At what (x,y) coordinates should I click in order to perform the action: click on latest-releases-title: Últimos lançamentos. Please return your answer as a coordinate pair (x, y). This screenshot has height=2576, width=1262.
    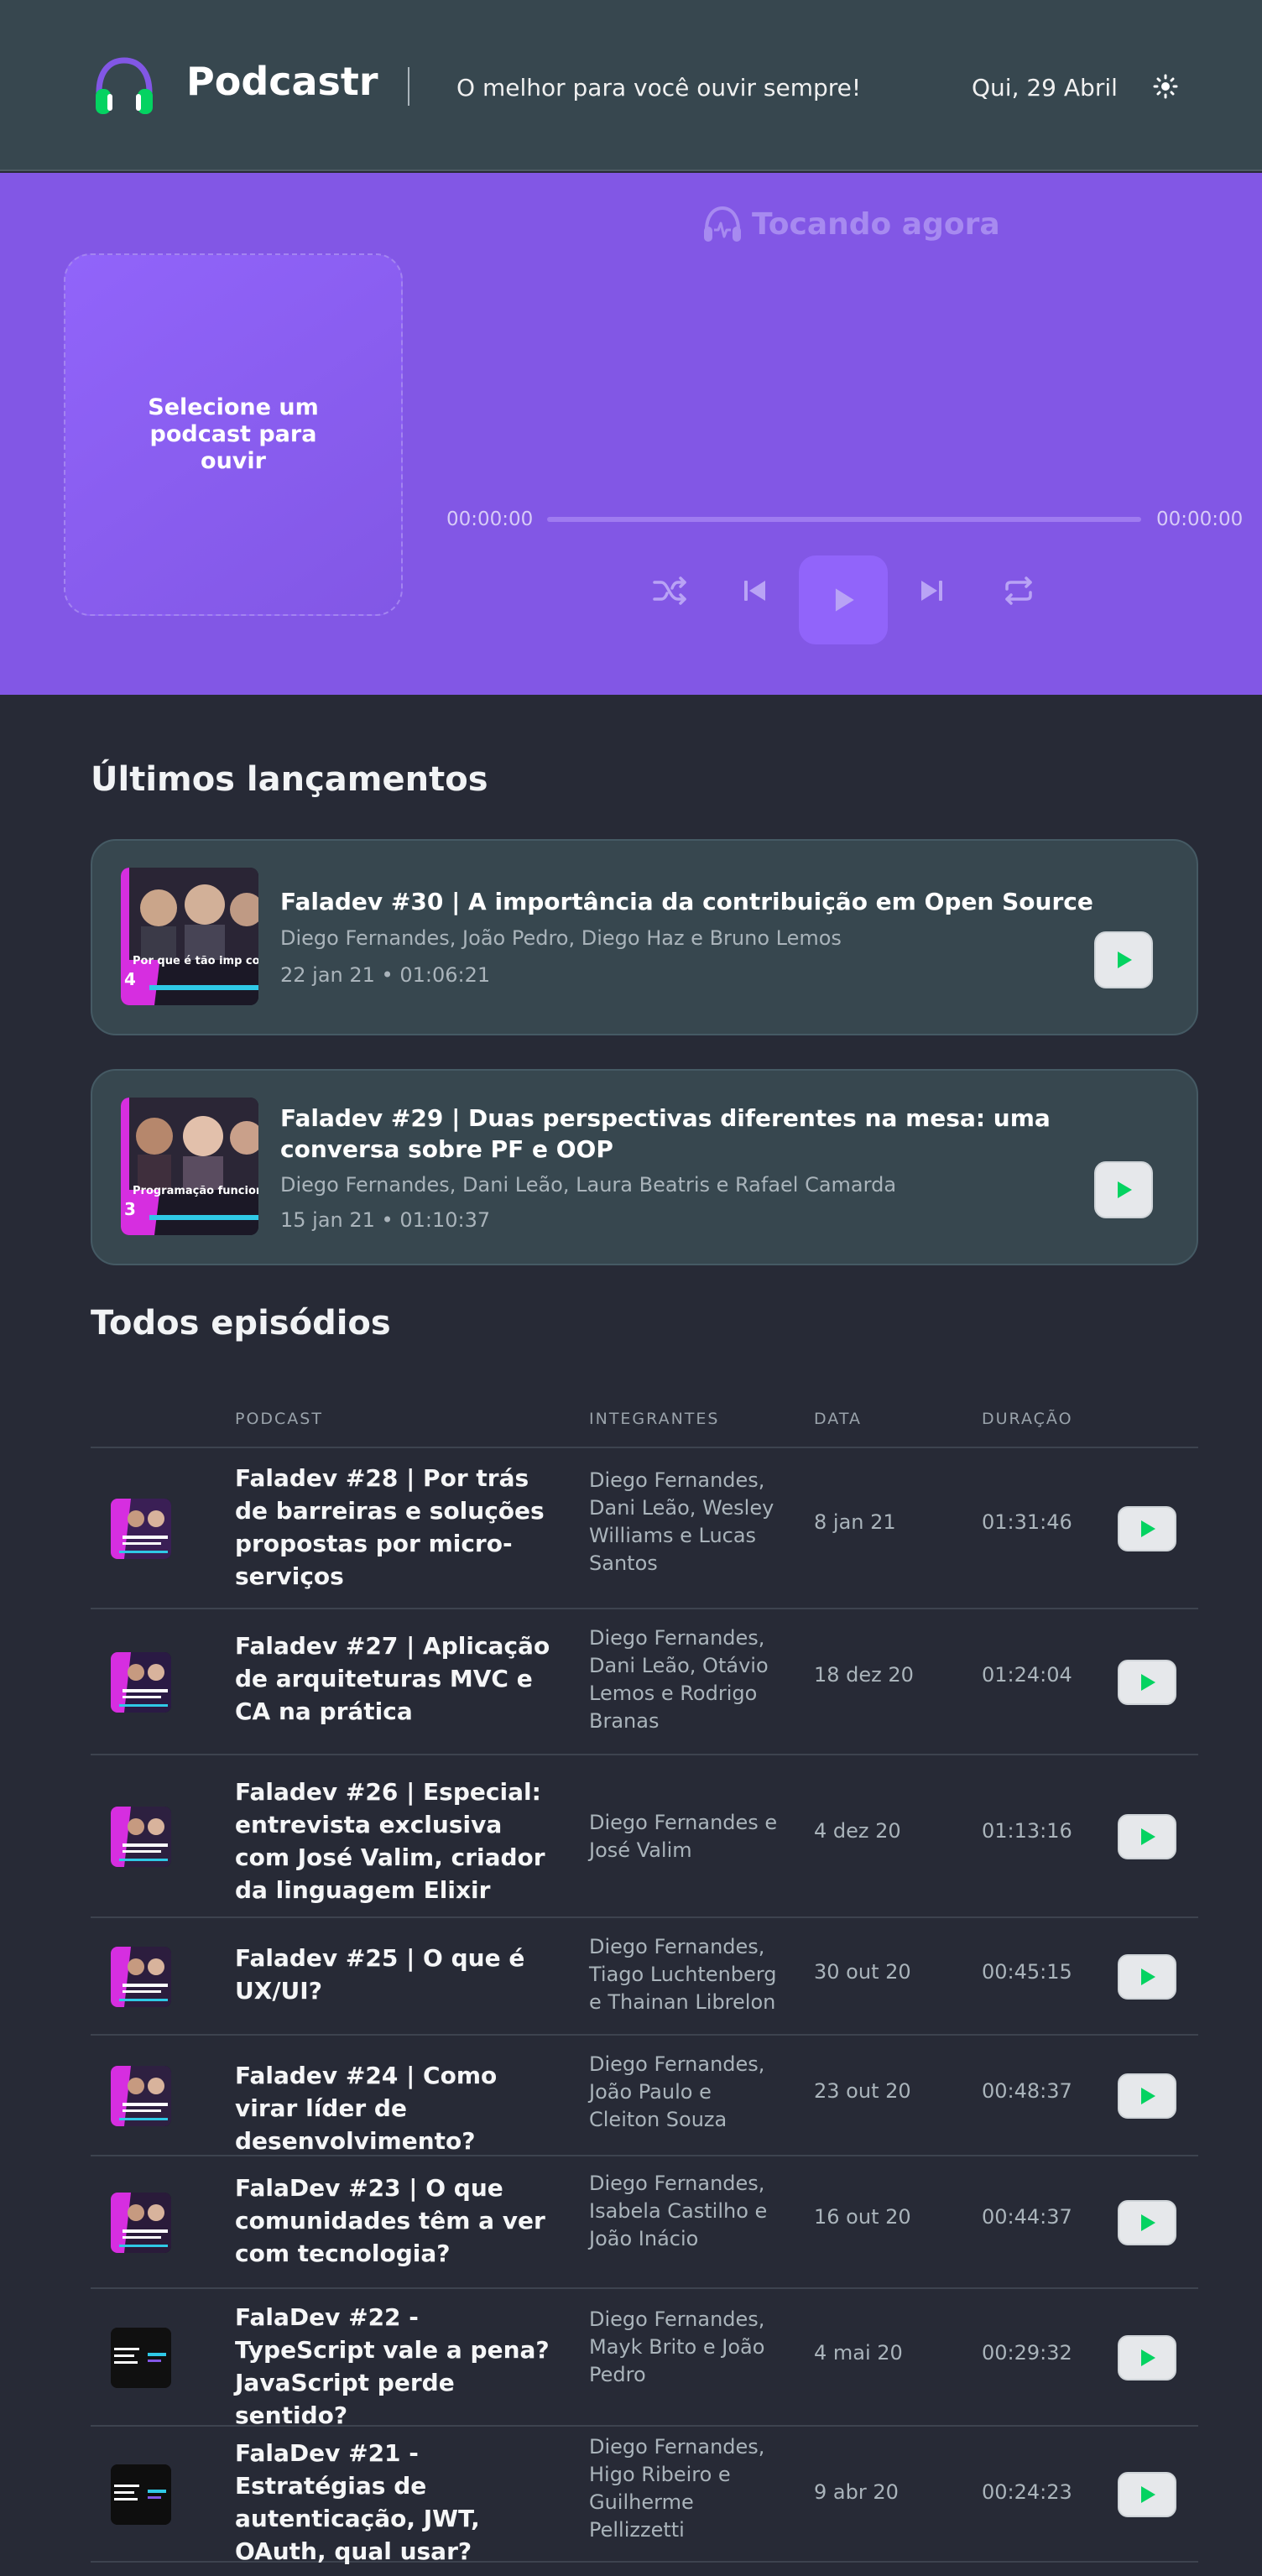
    Looking at the image, I should click on (289, 779).